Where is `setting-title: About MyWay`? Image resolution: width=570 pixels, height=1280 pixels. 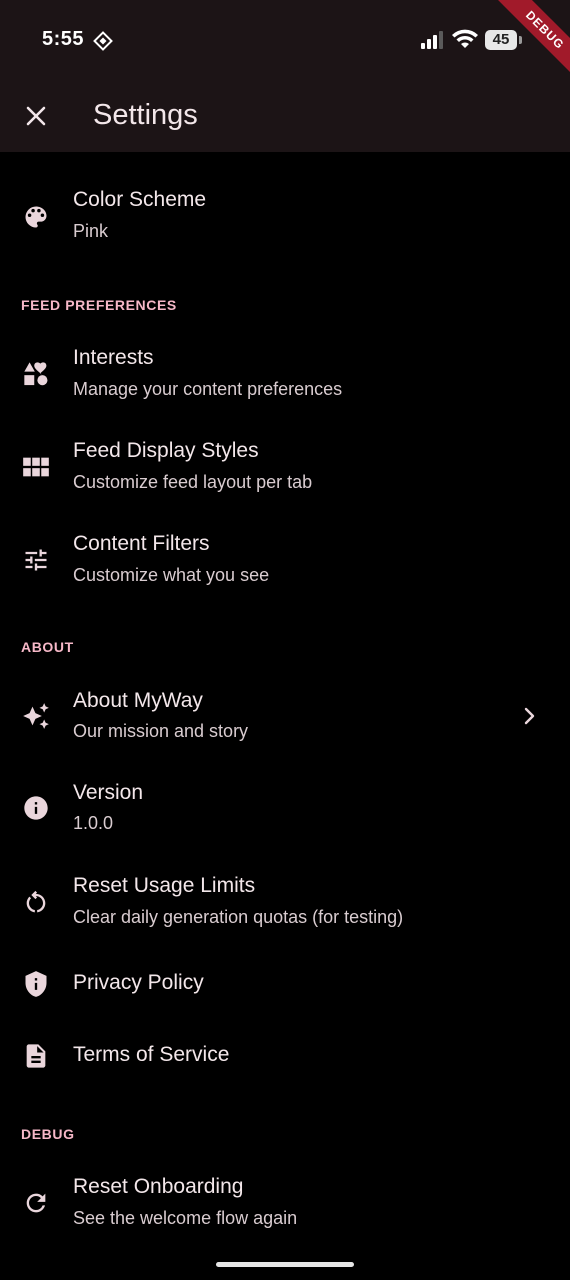
setting-title: About MyWay is located at coordinates (138, 700).